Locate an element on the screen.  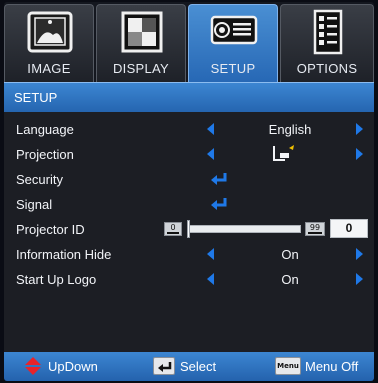
start-up-logo-value: On is located at coordinates (290, 279).